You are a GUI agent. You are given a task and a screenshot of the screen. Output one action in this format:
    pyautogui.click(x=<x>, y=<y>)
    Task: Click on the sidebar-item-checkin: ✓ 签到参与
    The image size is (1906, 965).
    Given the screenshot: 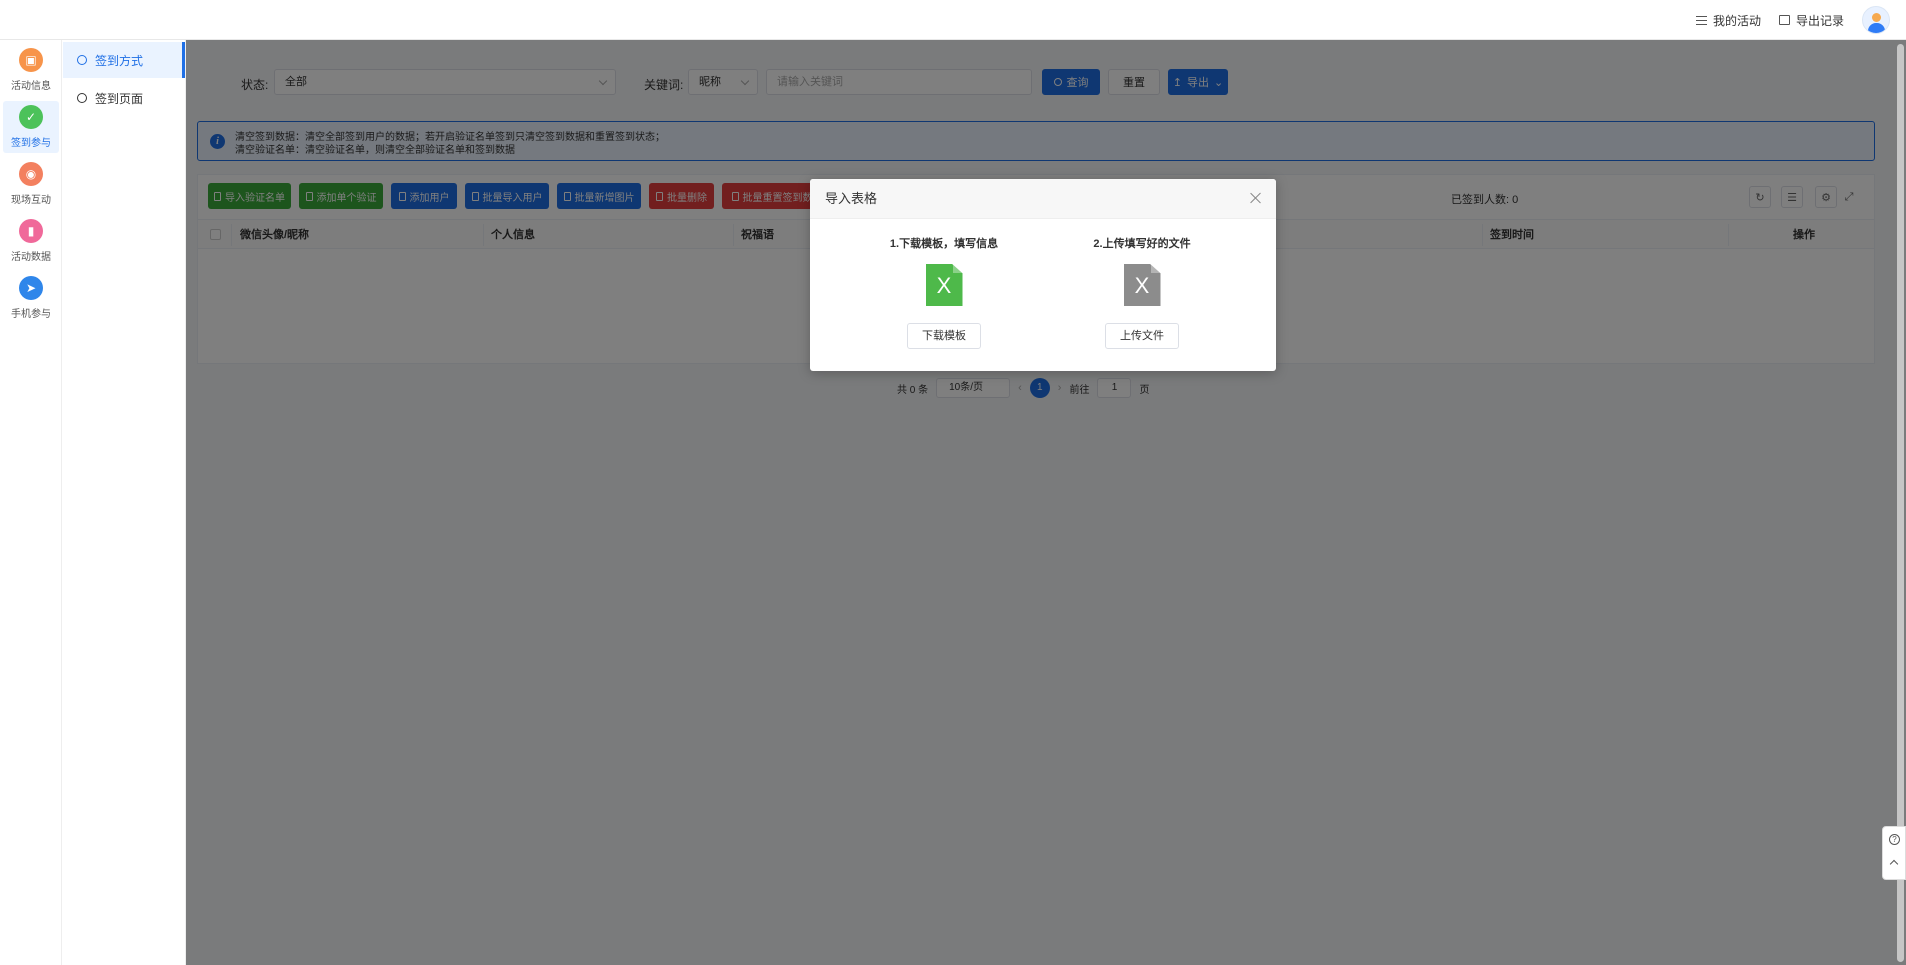 What is the action you would take?
    pyautogui.click(x=31, y=127)
    